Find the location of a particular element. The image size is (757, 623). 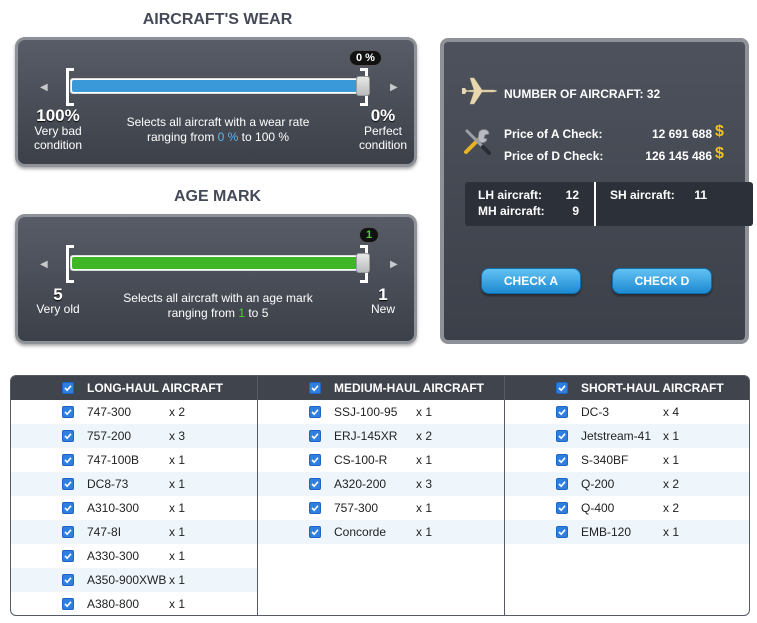

wear-left-arrow-icon: ◀ is located at coordinates (44, 87).